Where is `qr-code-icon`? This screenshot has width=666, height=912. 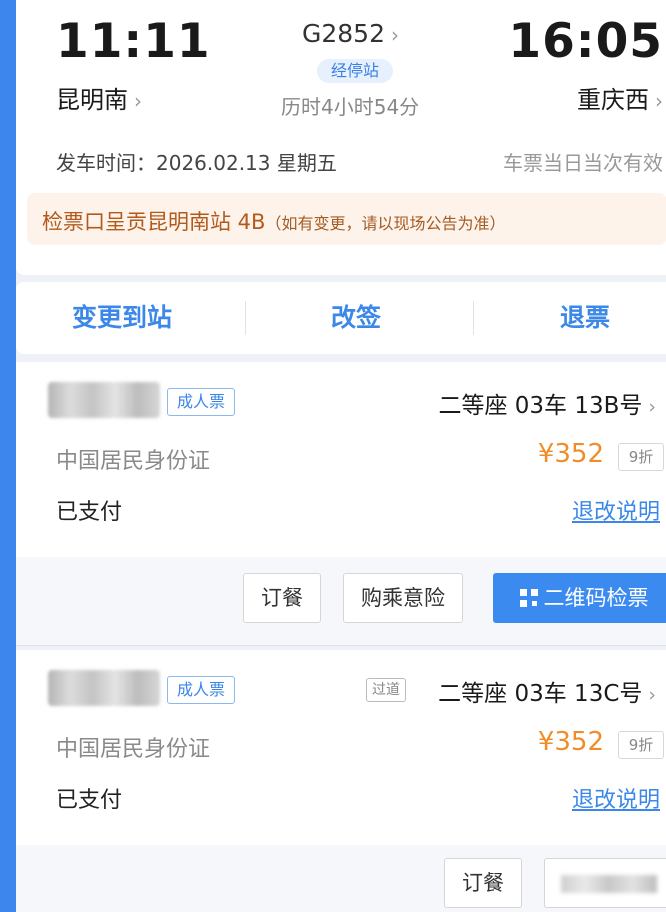 qr-code-icon is located at coordinates (528, 598).